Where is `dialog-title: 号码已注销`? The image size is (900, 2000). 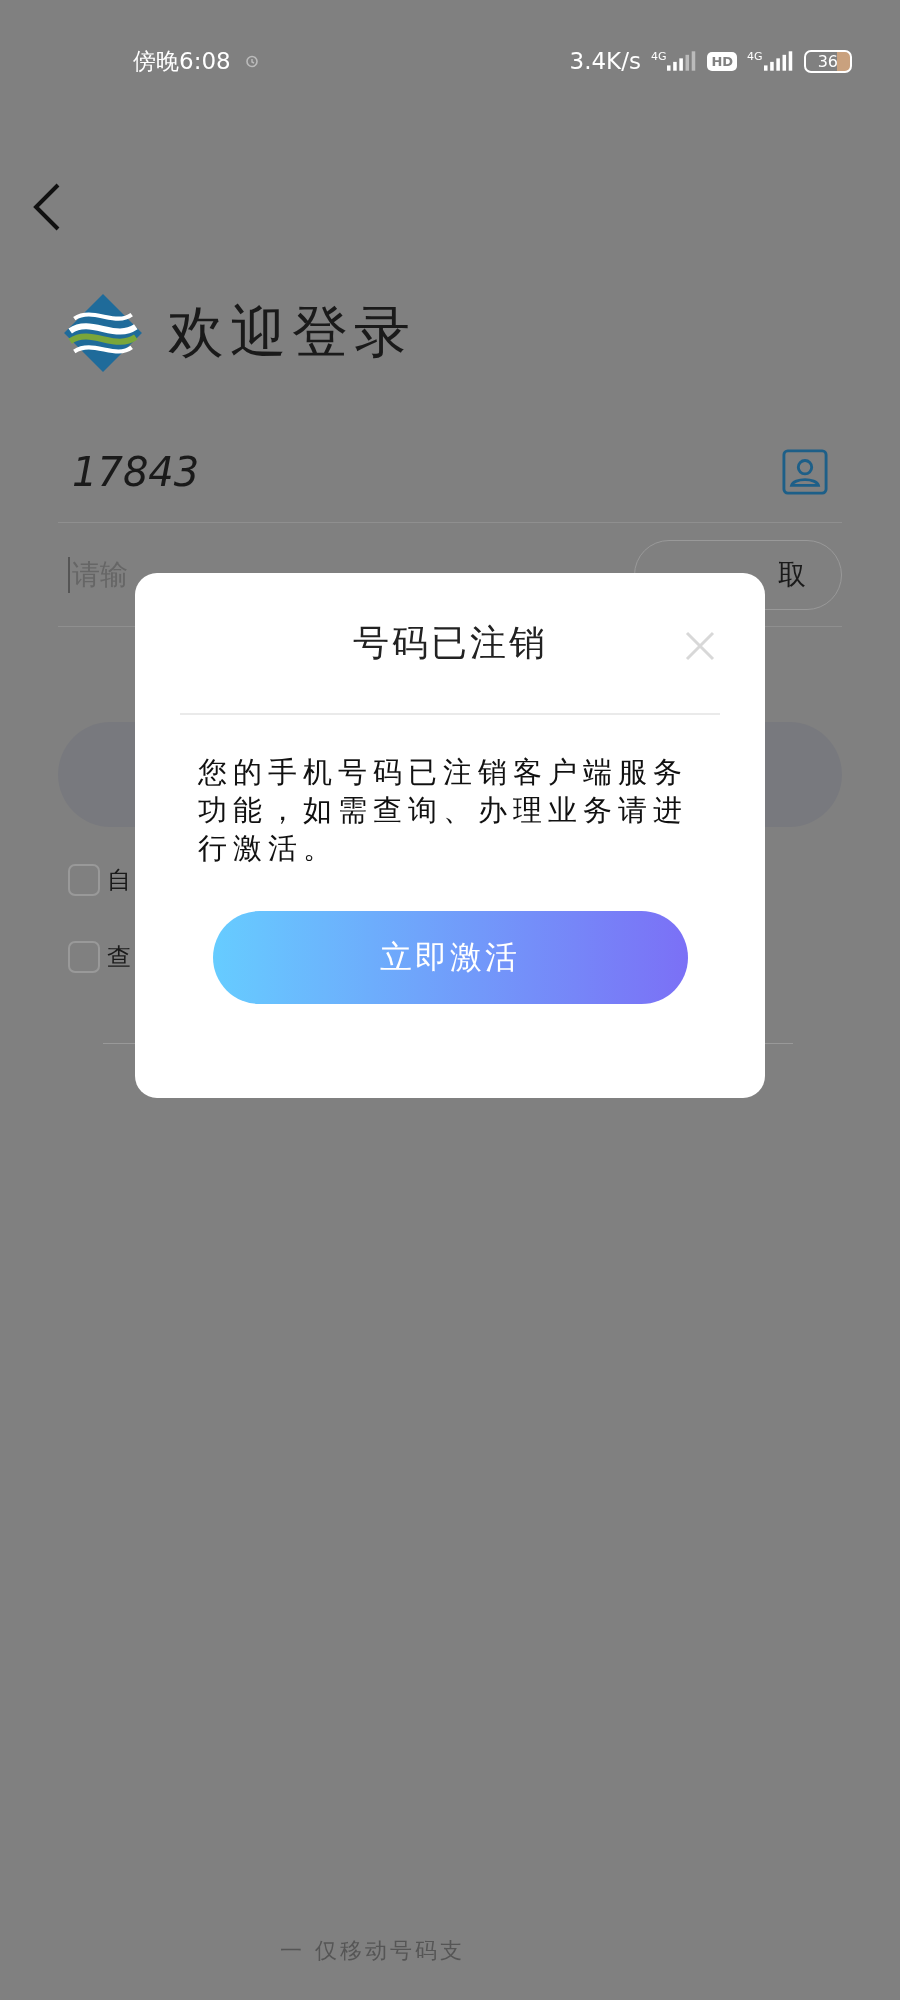
dialog-title: 号码已注销 is located at coordinates (450, 642).